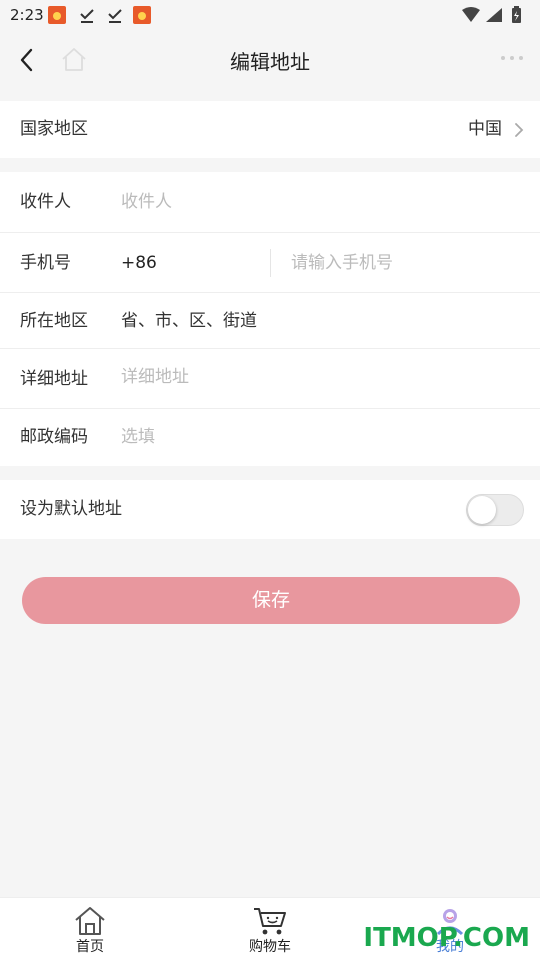  What do you see at coordinates (146, 202) in the screenshot?
I see `recipient-input: 收件人` at bounding box center [146, 202].